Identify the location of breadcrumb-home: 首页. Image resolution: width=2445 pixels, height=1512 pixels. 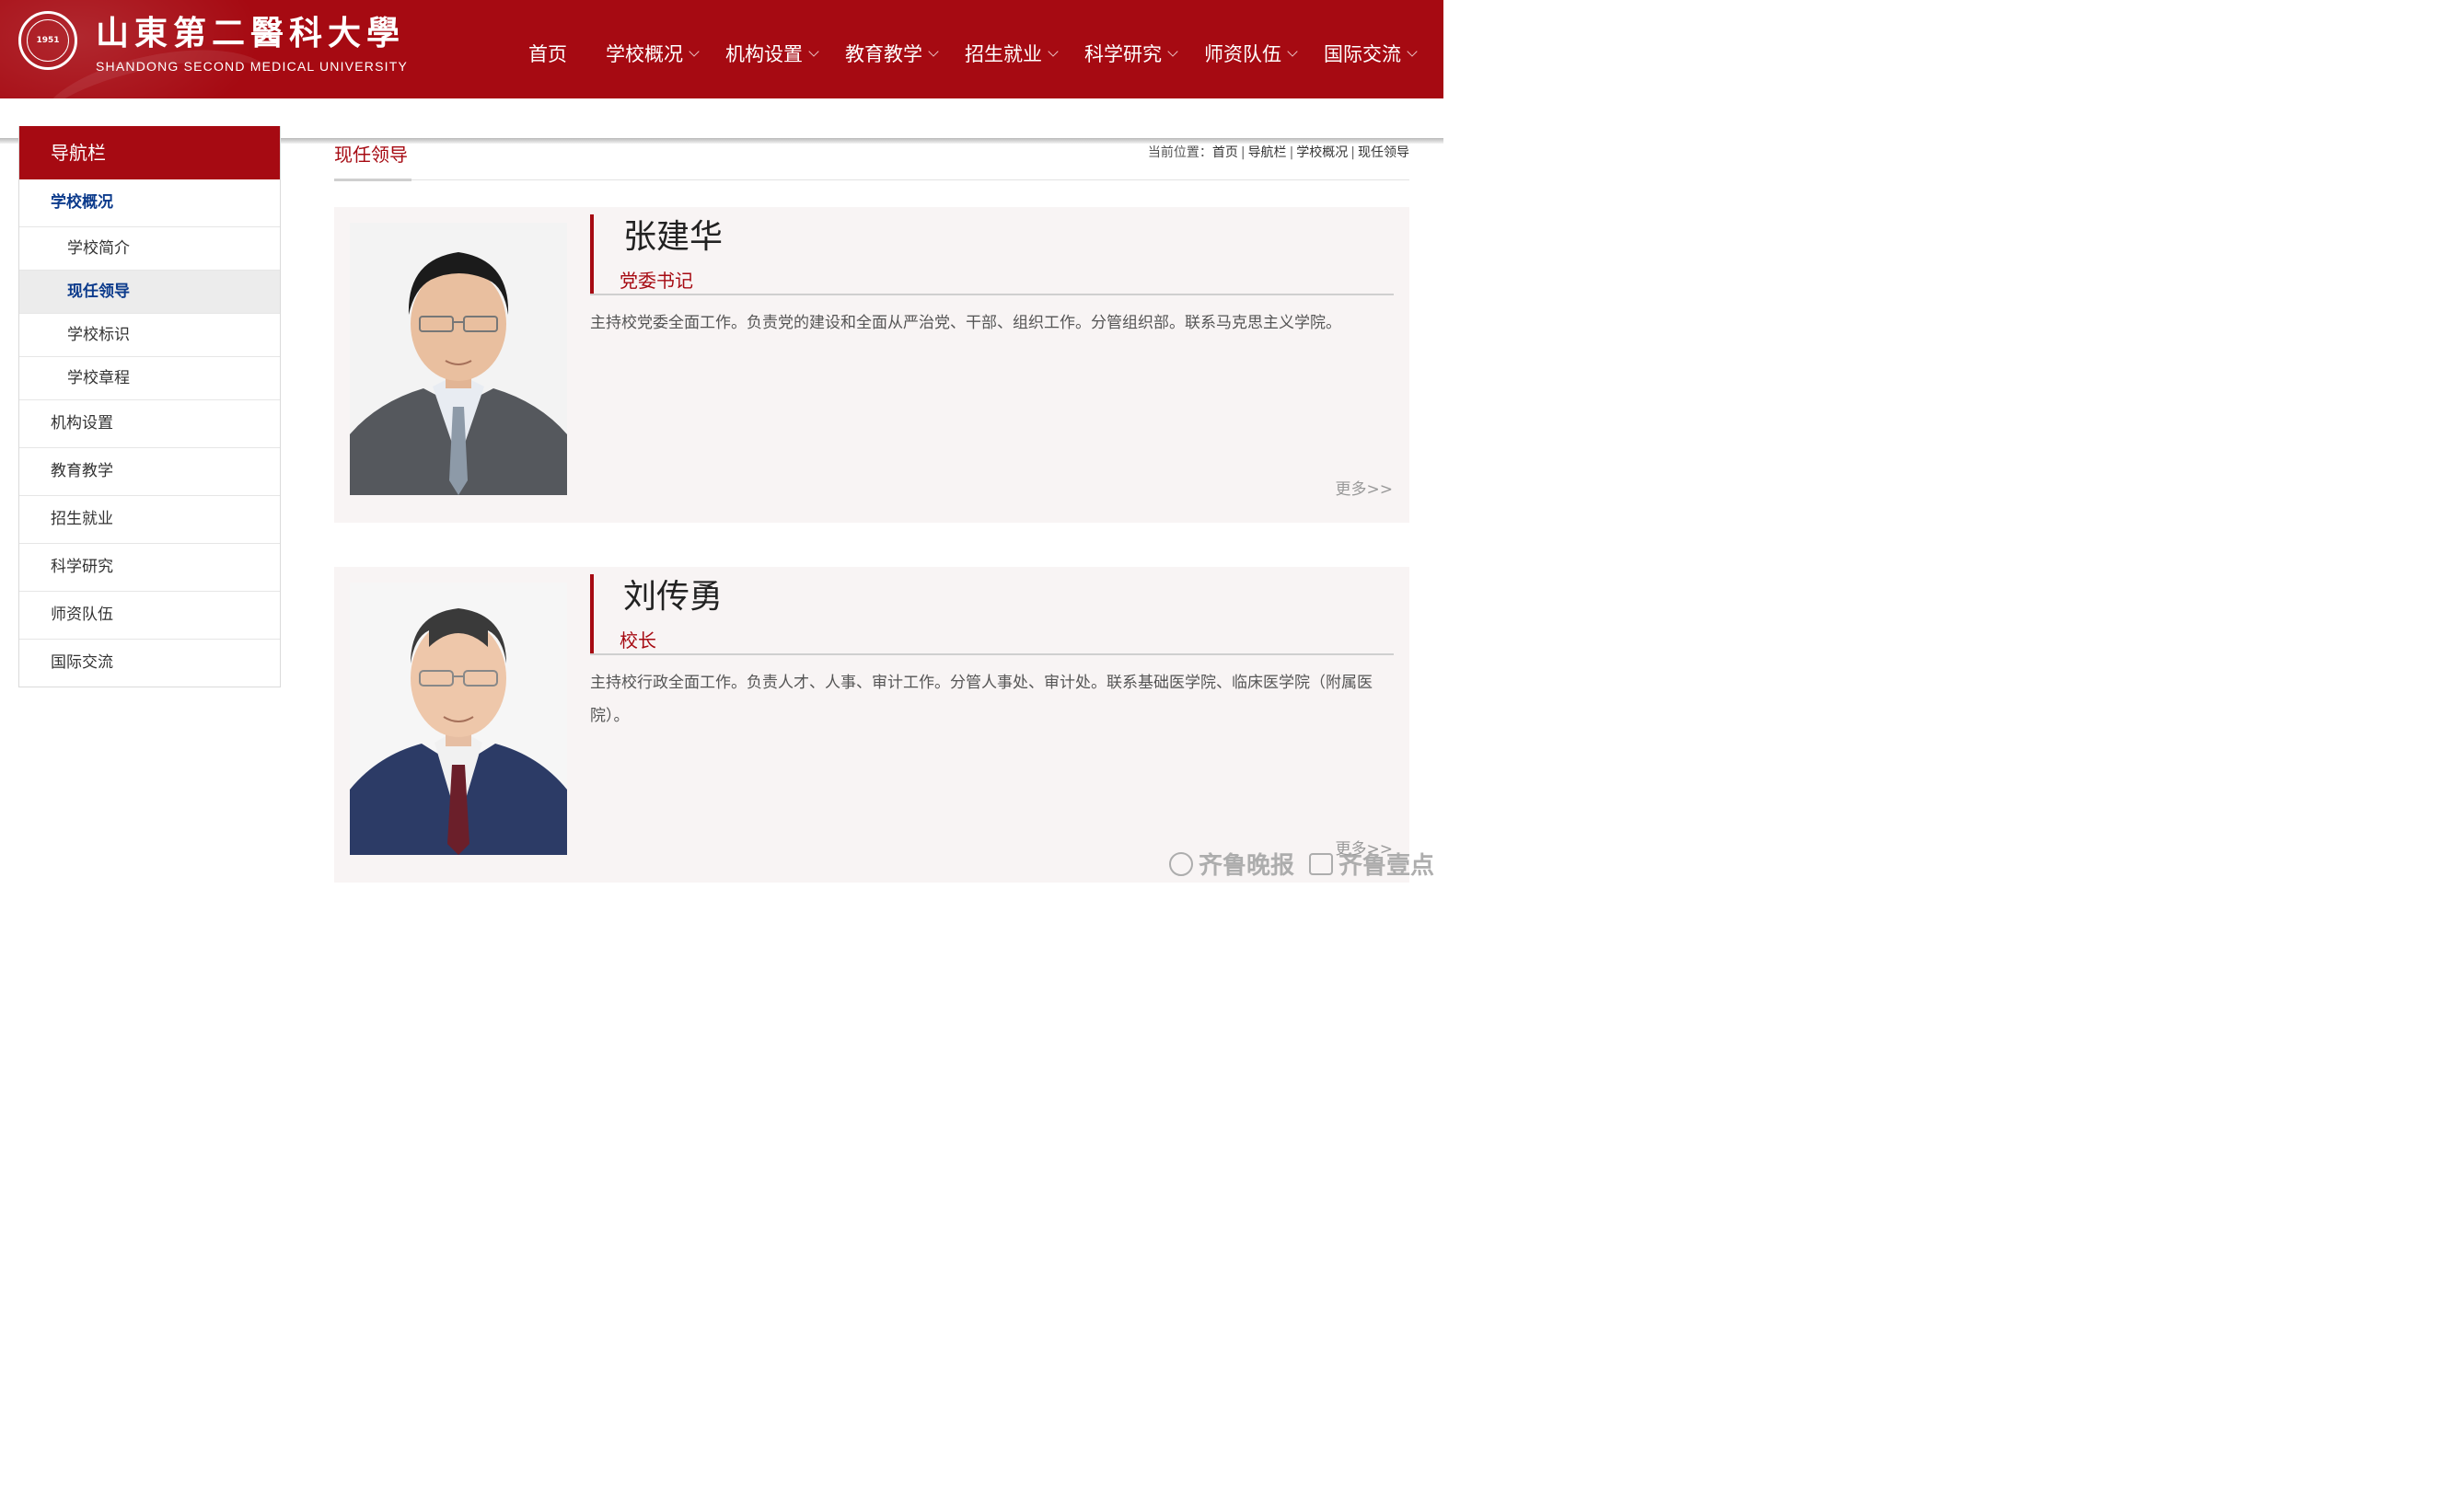
(1225, 152).